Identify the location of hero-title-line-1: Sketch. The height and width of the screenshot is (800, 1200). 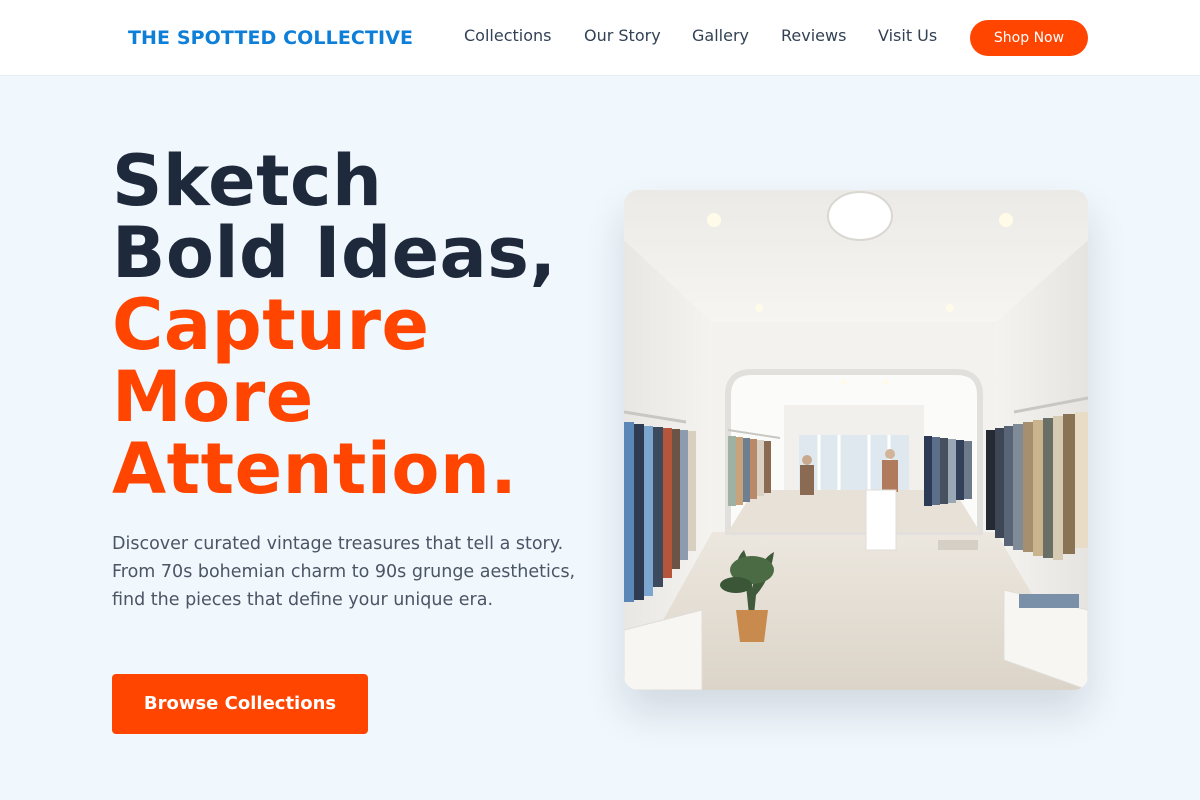
(247, 181).